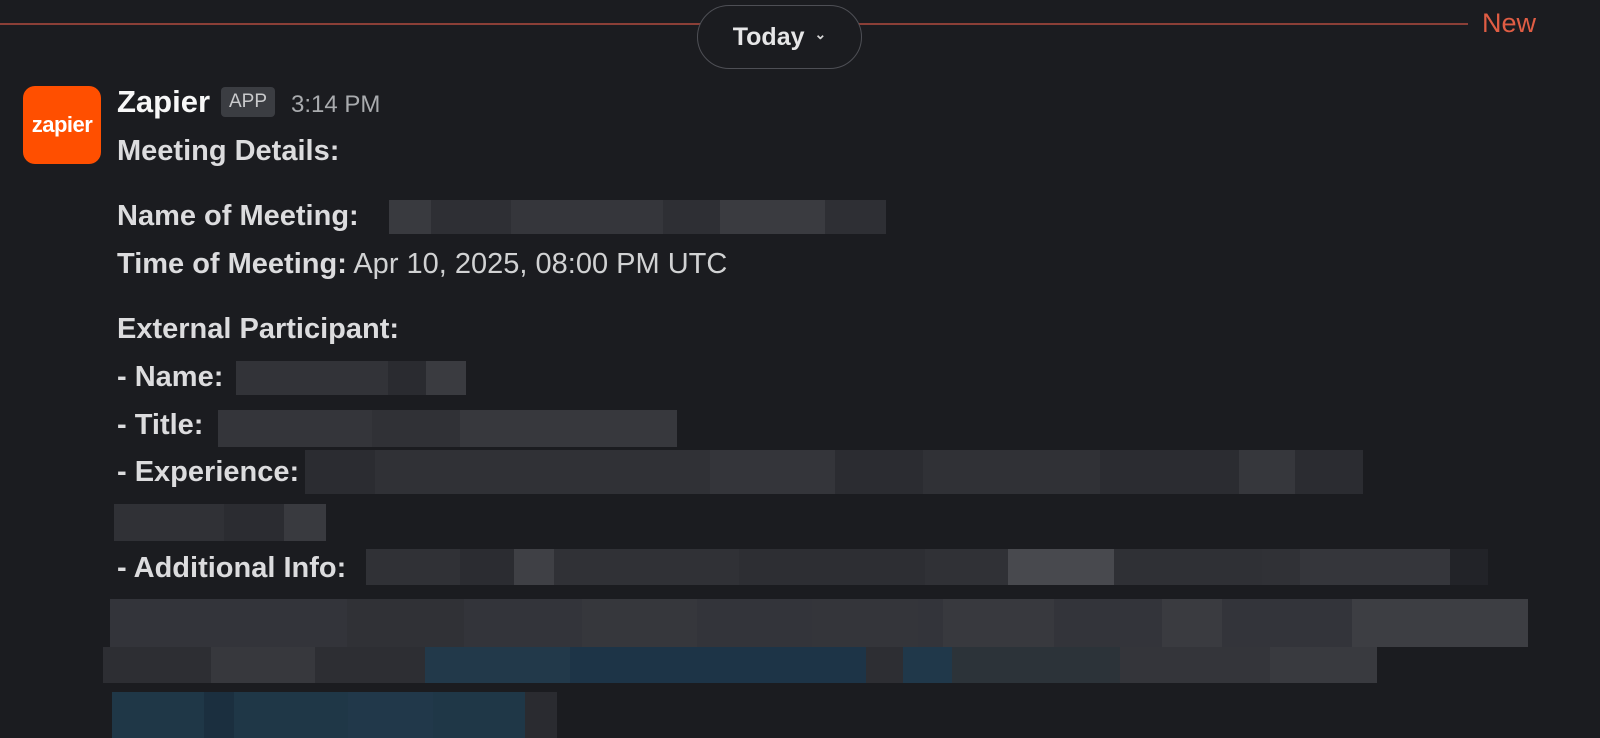 The image size is (1600, 738). What do you see at coordinates (220, 522) in the screenshot?
I see `redacted-participant-experience-continued` at bounding box center [220, 522].